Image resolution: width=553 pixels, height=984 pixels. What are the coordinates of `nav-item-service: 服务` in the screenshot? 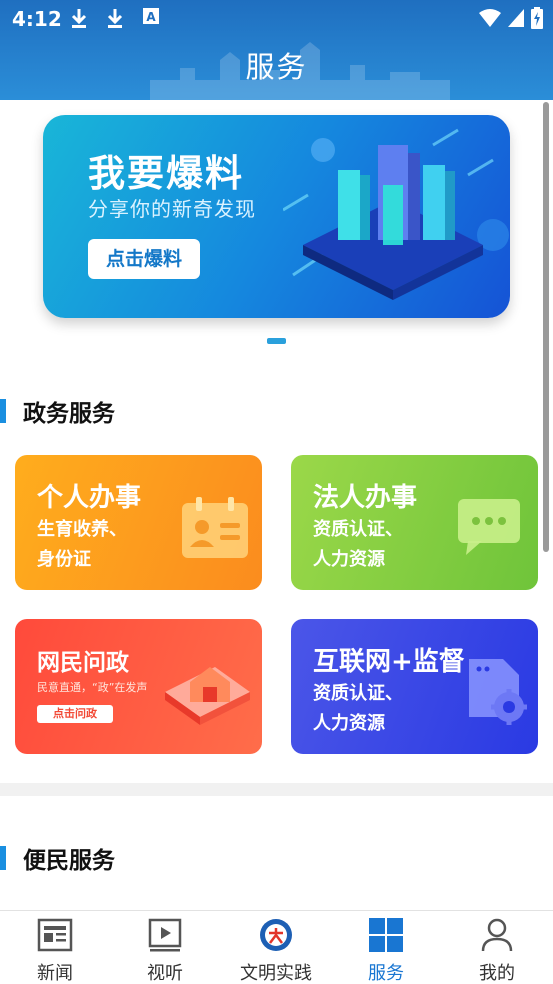 It's located at (386, 950).